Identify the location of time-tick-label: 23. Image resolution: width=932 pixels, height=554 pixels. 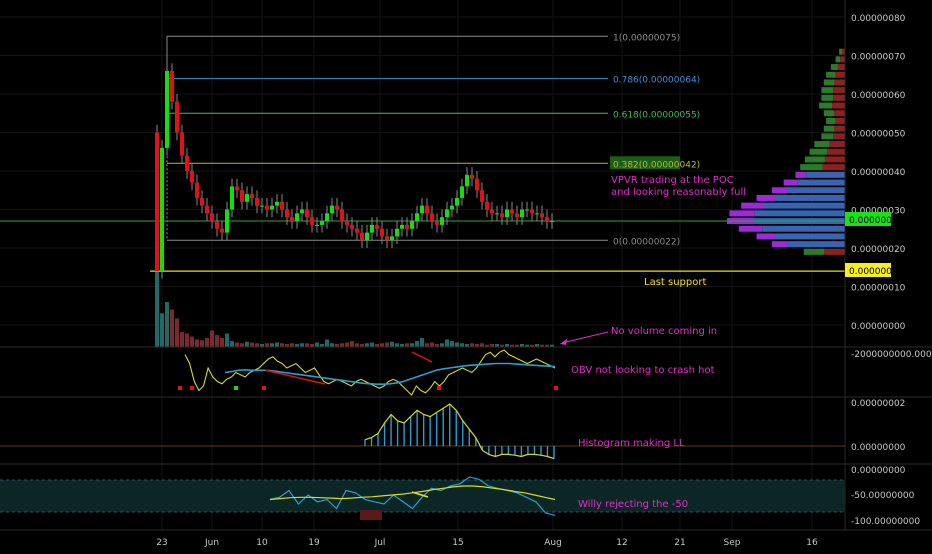
(161, 543).